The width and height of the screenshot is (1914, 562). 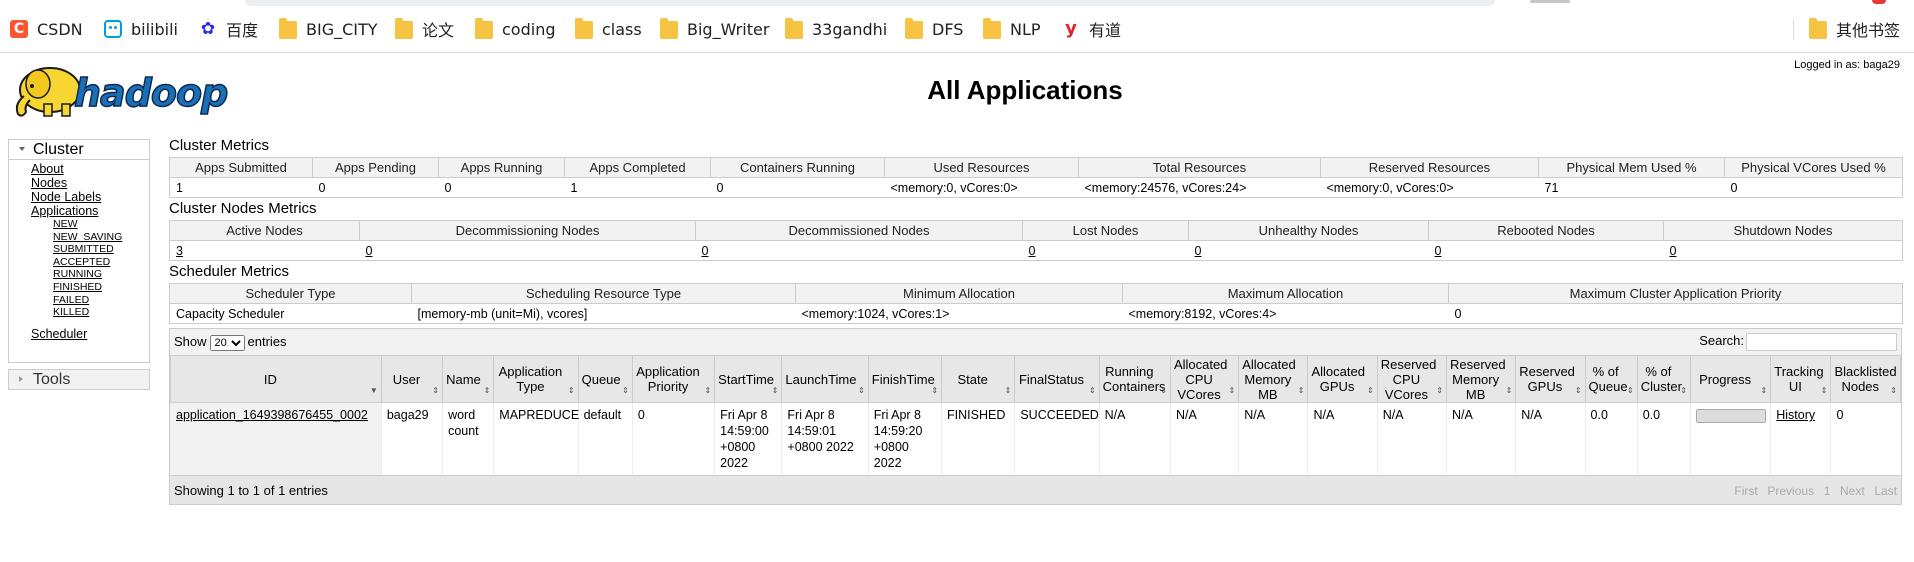 What do you see at coordinates (90, 334) in the screenshot?
I see `nav-link-scheduler: Scheduler` at bounding box center [90, 334].